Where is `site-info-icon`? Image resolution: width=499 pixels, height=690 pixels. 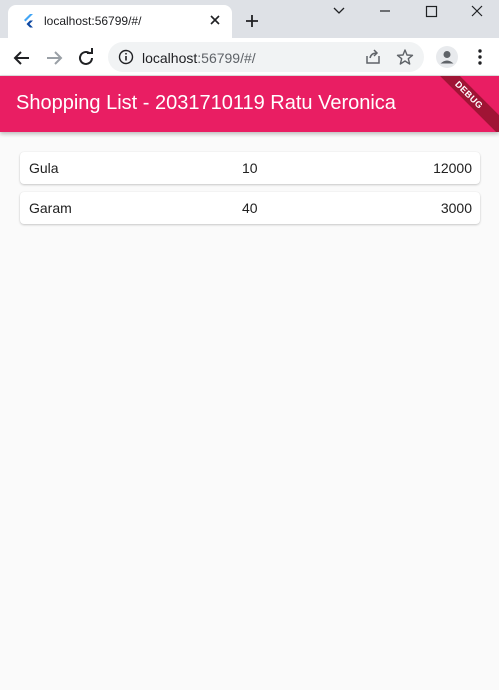 site-info-icon is located at coordinates (126, 57).